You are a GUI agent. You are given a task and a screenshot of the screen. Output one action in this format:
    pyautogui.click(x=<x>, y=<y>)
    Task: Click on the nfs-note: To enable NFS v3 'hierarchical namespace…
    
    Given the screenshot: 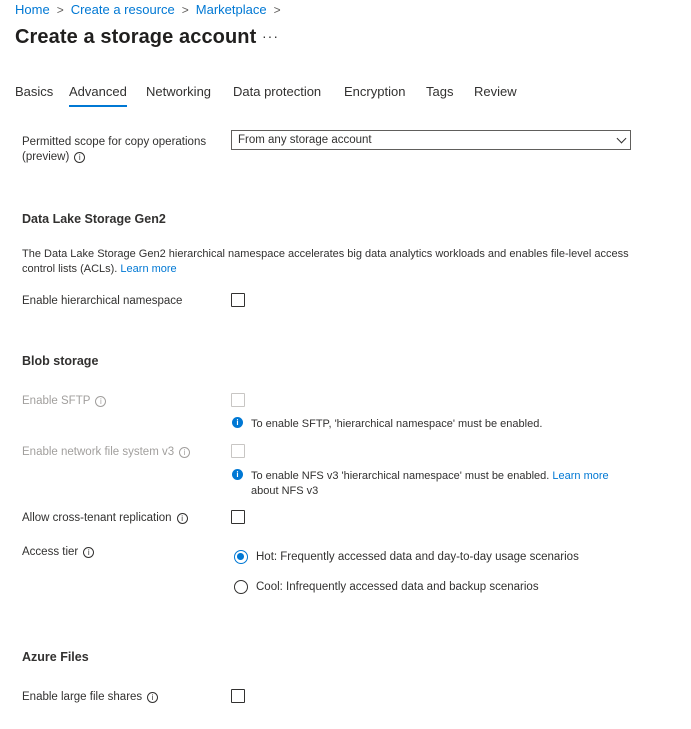 What is the action you would take?
    pyautogui.click(x=430, y=476)
    